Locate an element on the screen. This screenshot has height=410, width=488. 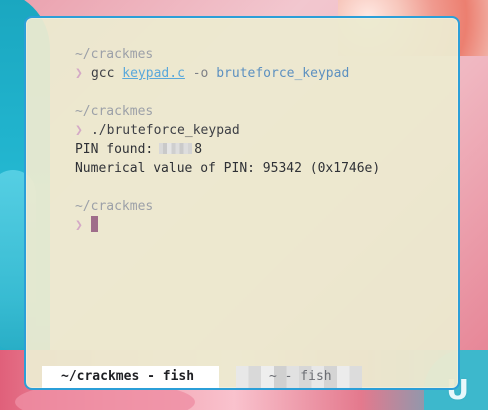
terminal-tab-bar: ~/crackmes - fish ~ - fish is located at coordinates (242, 377).